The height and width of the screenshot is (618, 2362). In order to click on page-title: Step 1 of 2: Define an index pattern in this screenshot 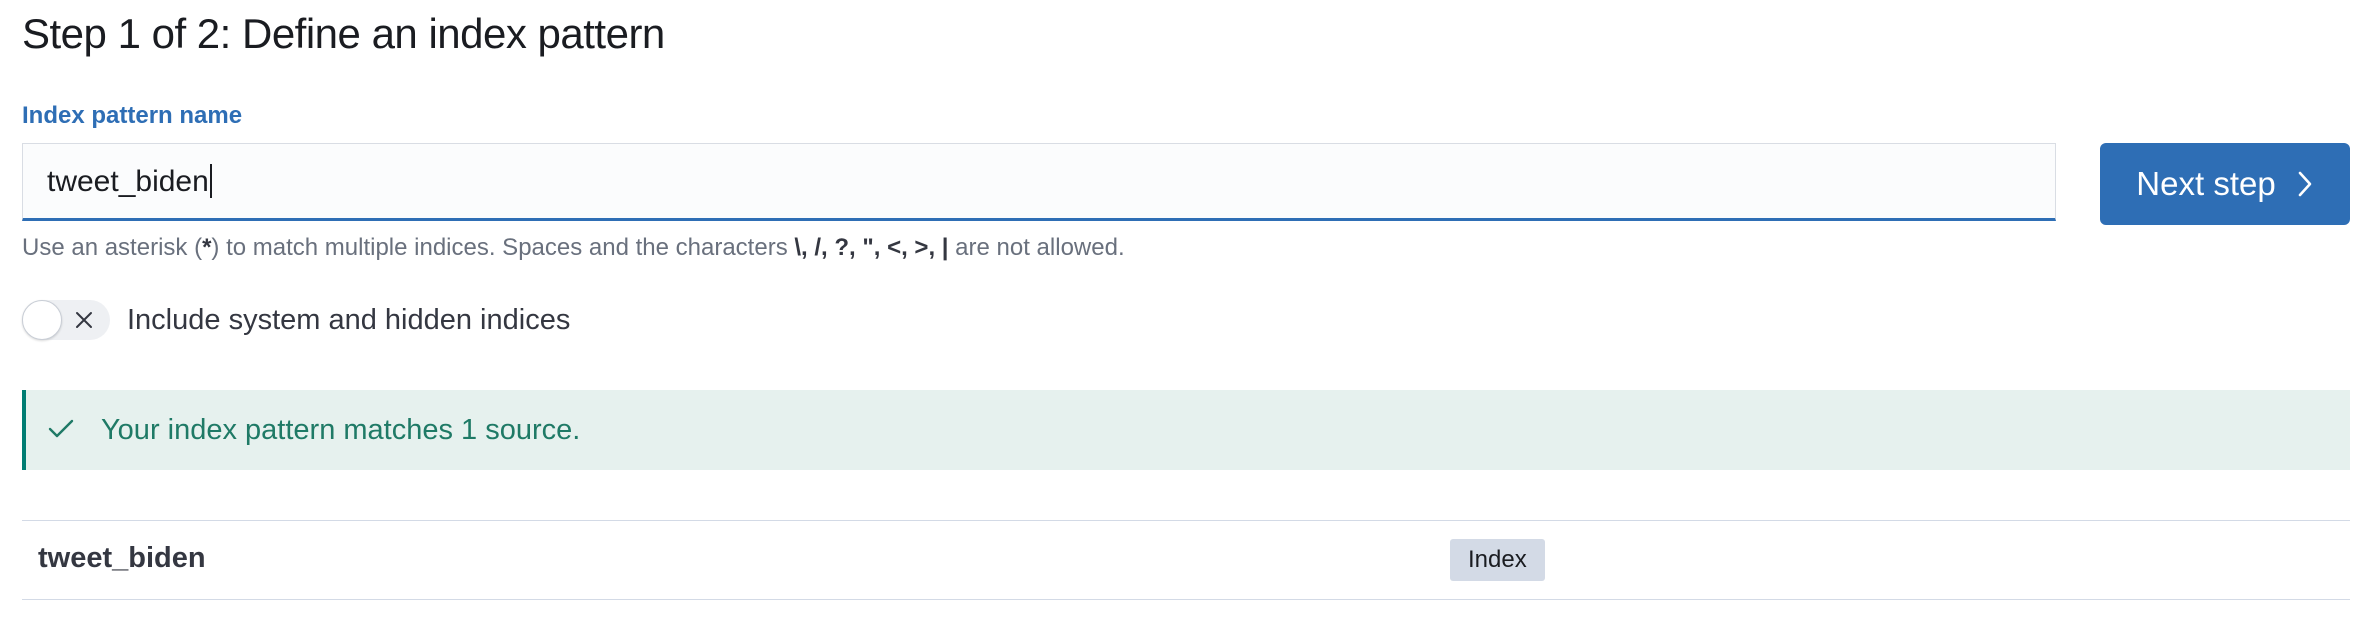, I will do `click(343, 33)`.